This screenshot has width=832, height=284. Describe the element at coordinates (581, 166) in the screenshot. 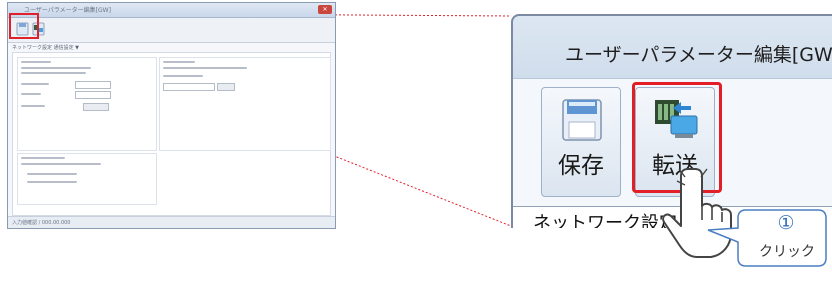

I see `save-button-label: 保存` at that location.